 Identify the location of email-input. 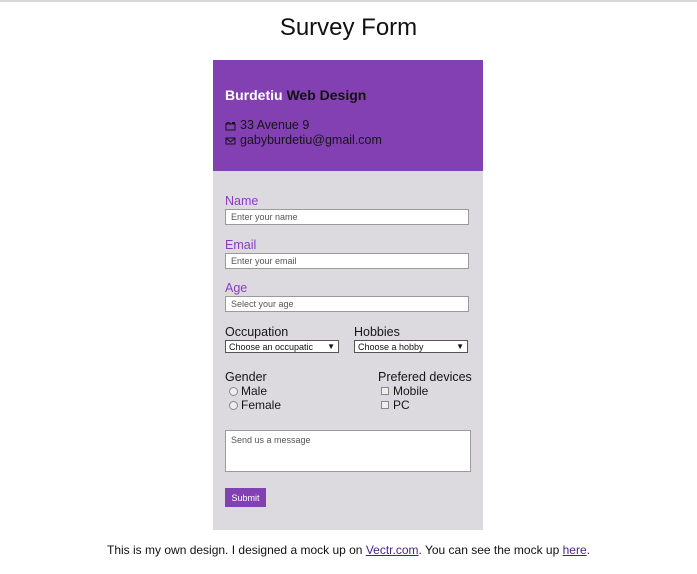
(347, 261).